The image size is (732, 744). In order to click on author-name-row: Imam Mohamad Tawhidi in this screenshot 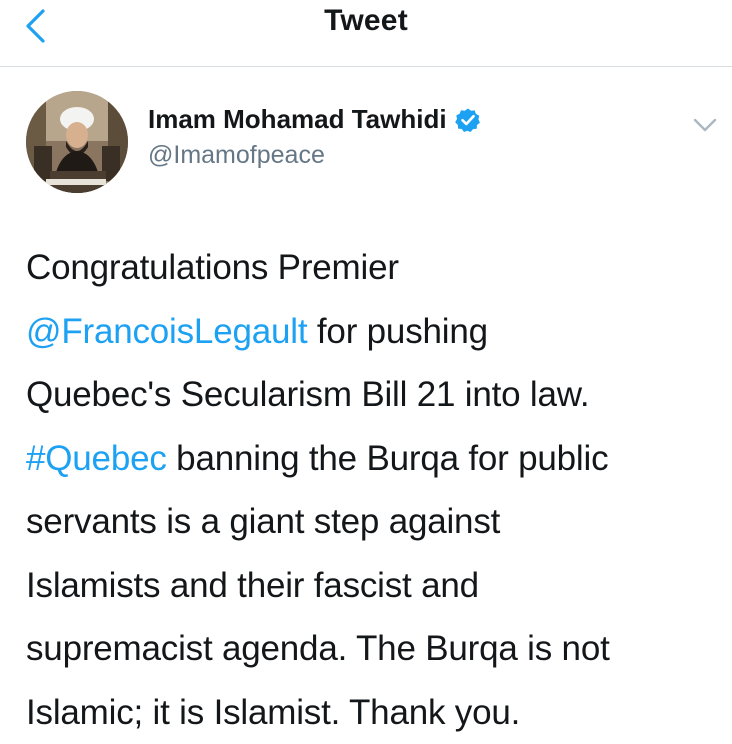, I will do `click(314, 119)`.